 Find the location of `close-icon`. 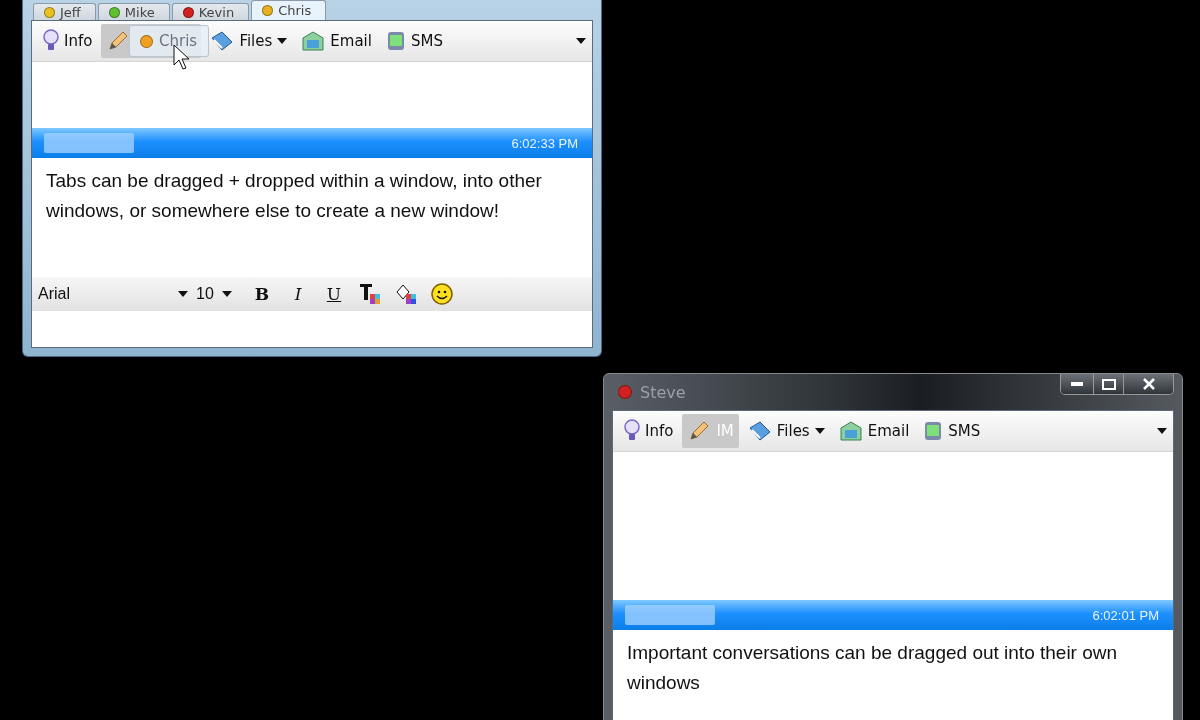

close-icon is located at coordinates (1148, 384).